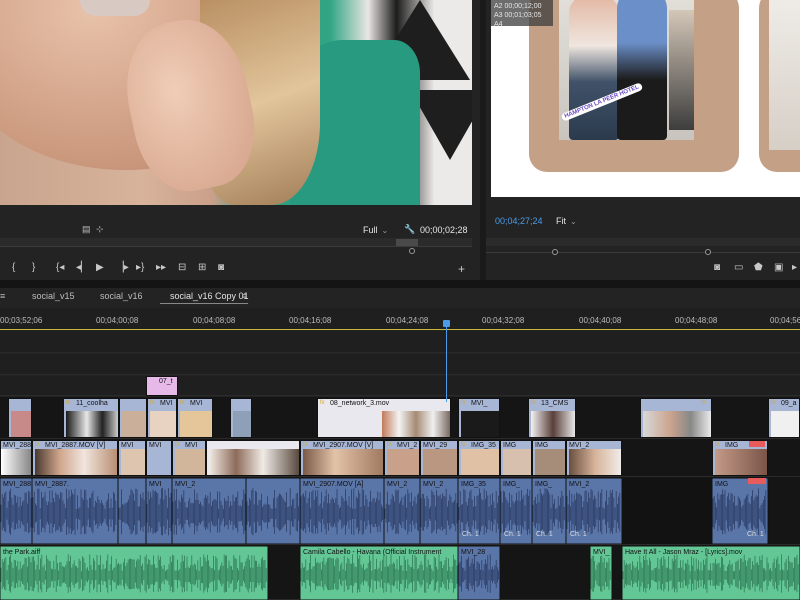 The width and height of the screenshot is (800, 600). What do you see at coordinates (778, 267) in the screenshot?
I see `export-frame-icon: ▣` at bounding box center [778, 267].